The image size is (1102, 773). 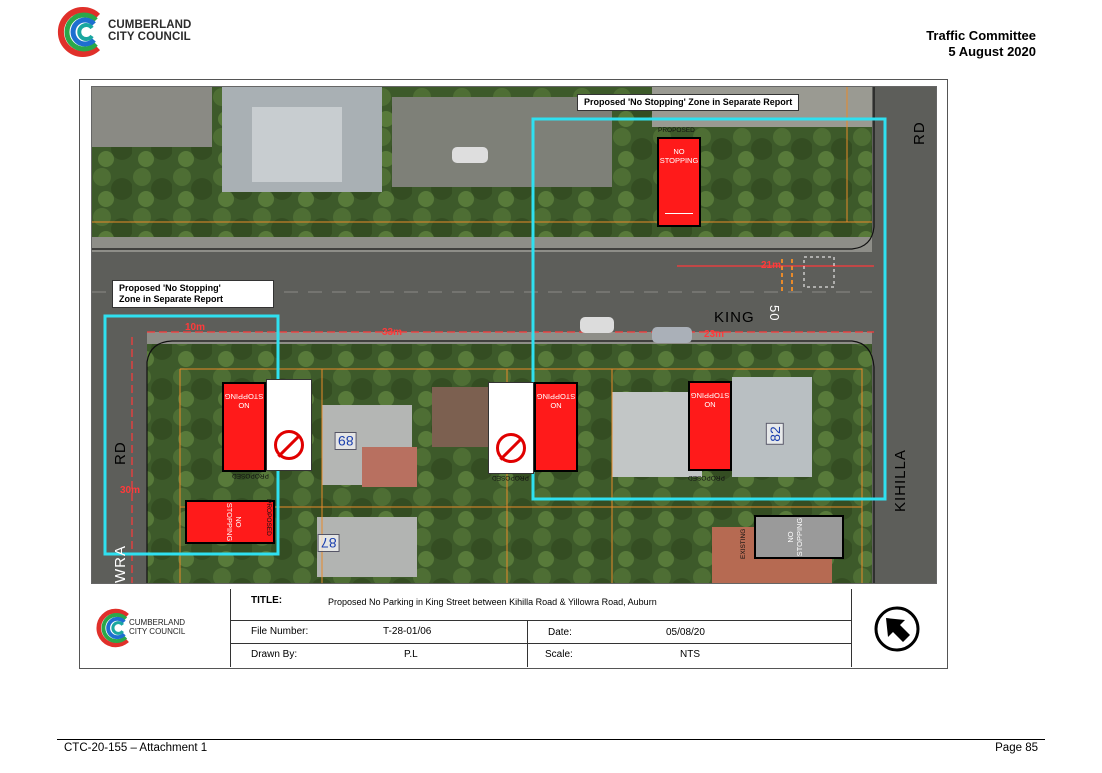 I want to click on footer-rule, so click(x=551, y=739).